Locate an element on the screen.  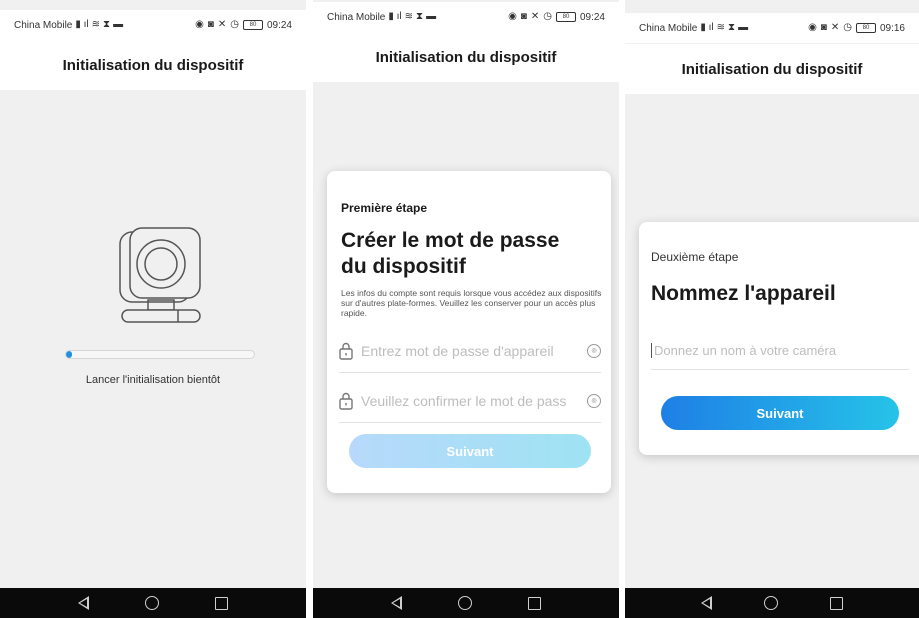
name-device-card: Deuxième étape Nommez l'appareil Suivant is located at coordinates (779, 338).